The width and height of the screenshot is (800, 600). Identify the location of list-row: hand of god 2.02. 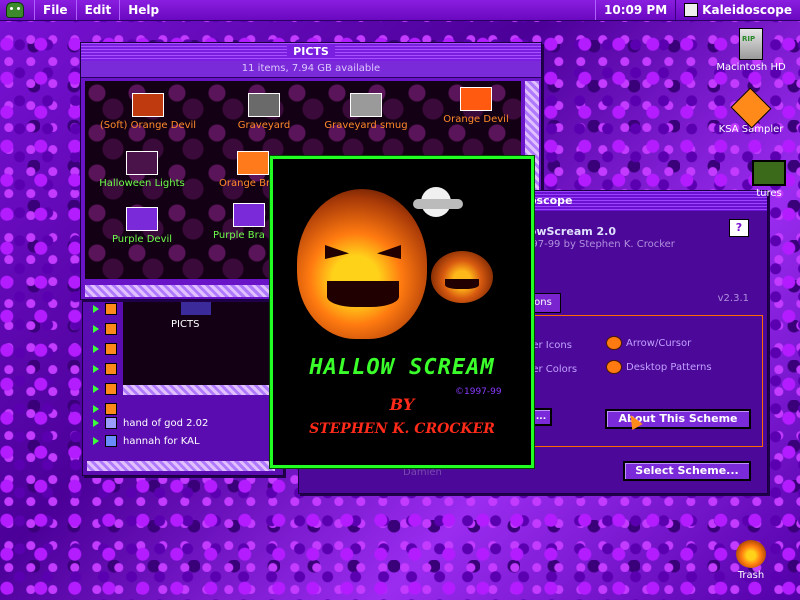
(150, 423).